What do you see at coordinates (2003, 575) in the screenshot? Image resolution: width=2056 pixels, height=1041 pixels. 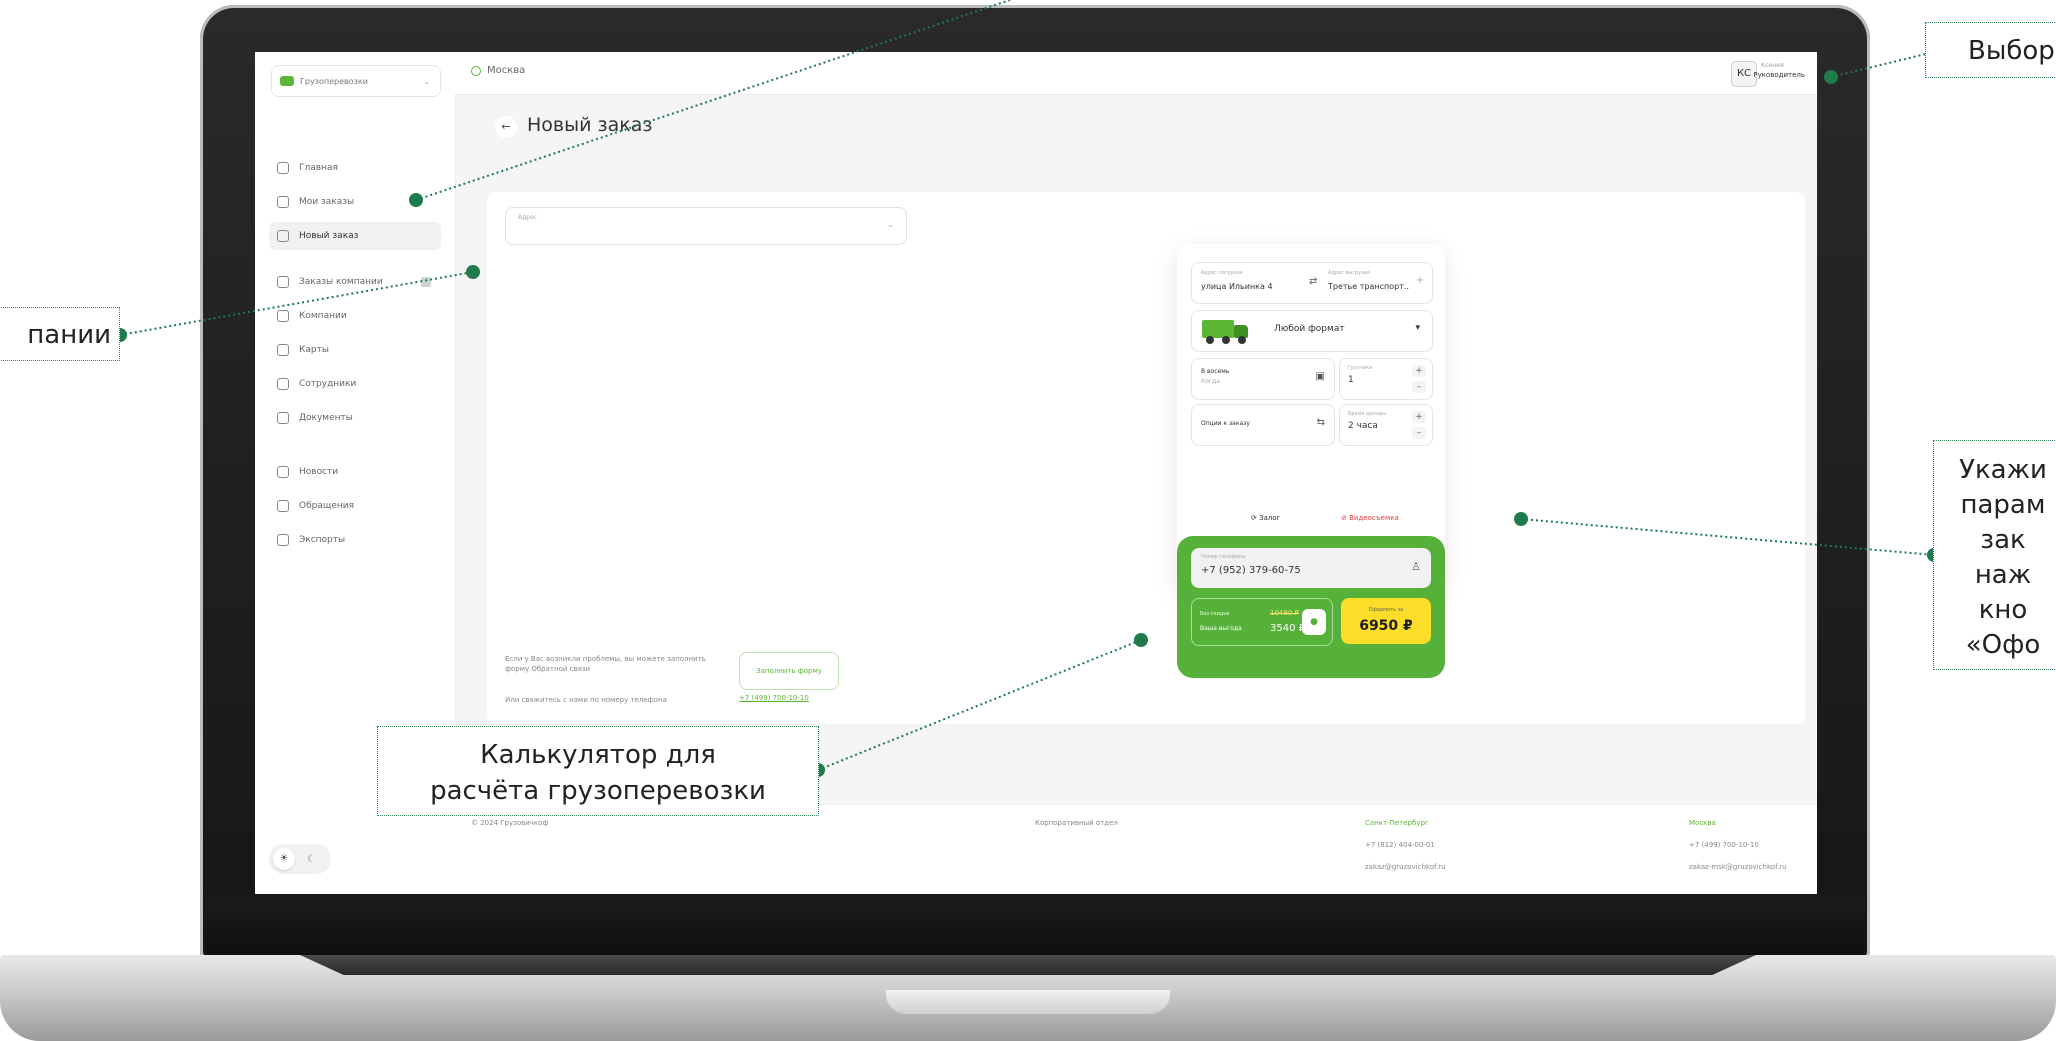 I see `callout-params-line: наж` at bounding box center [2003, 575].